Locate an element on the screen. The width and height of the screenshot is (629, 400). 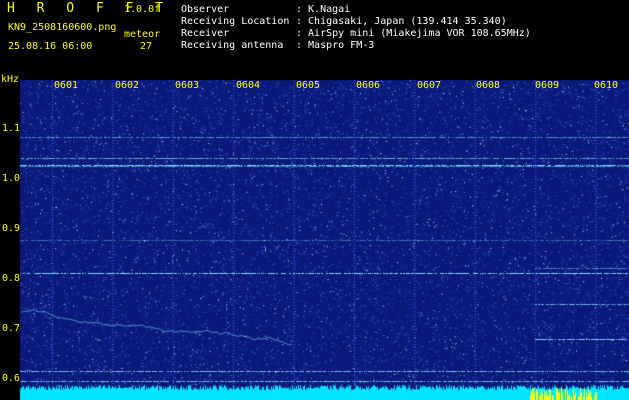
version-label: 1.0.0f is located at coordinates (142, 9).